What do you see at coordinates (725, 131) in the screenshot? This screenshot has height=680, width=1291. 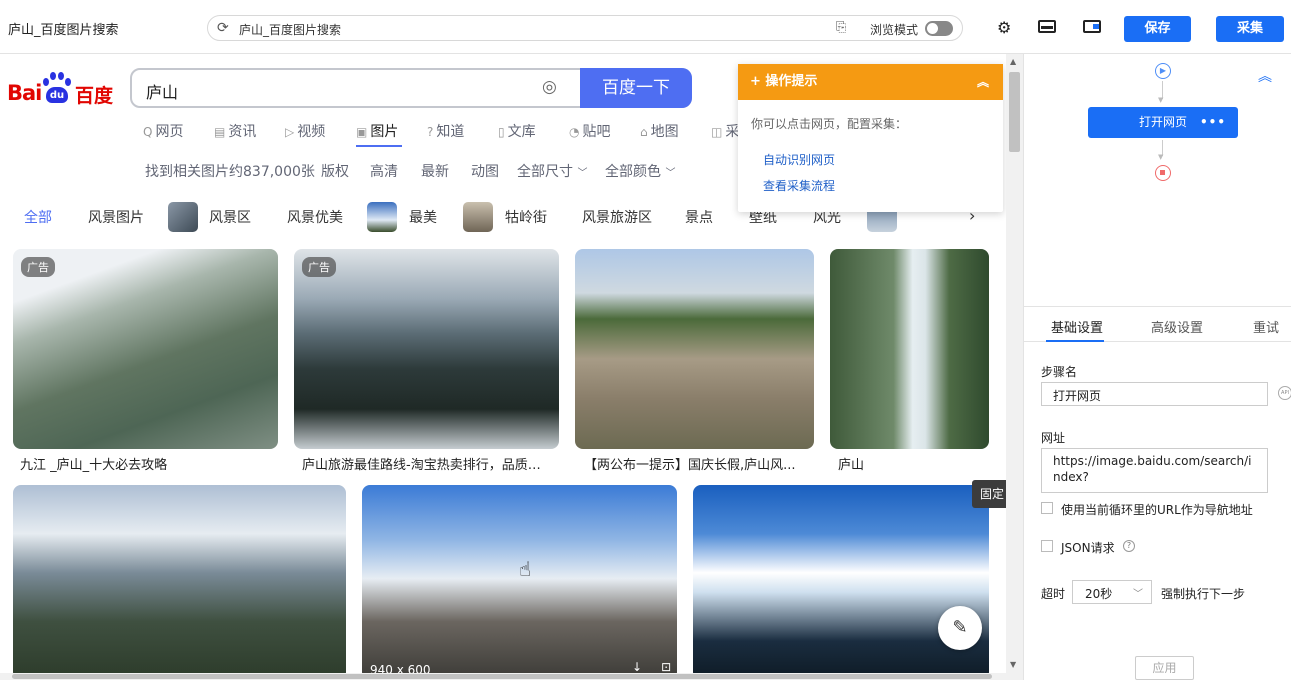 I see `tab-more: ◫ 采` at bounding box center [725, 131].